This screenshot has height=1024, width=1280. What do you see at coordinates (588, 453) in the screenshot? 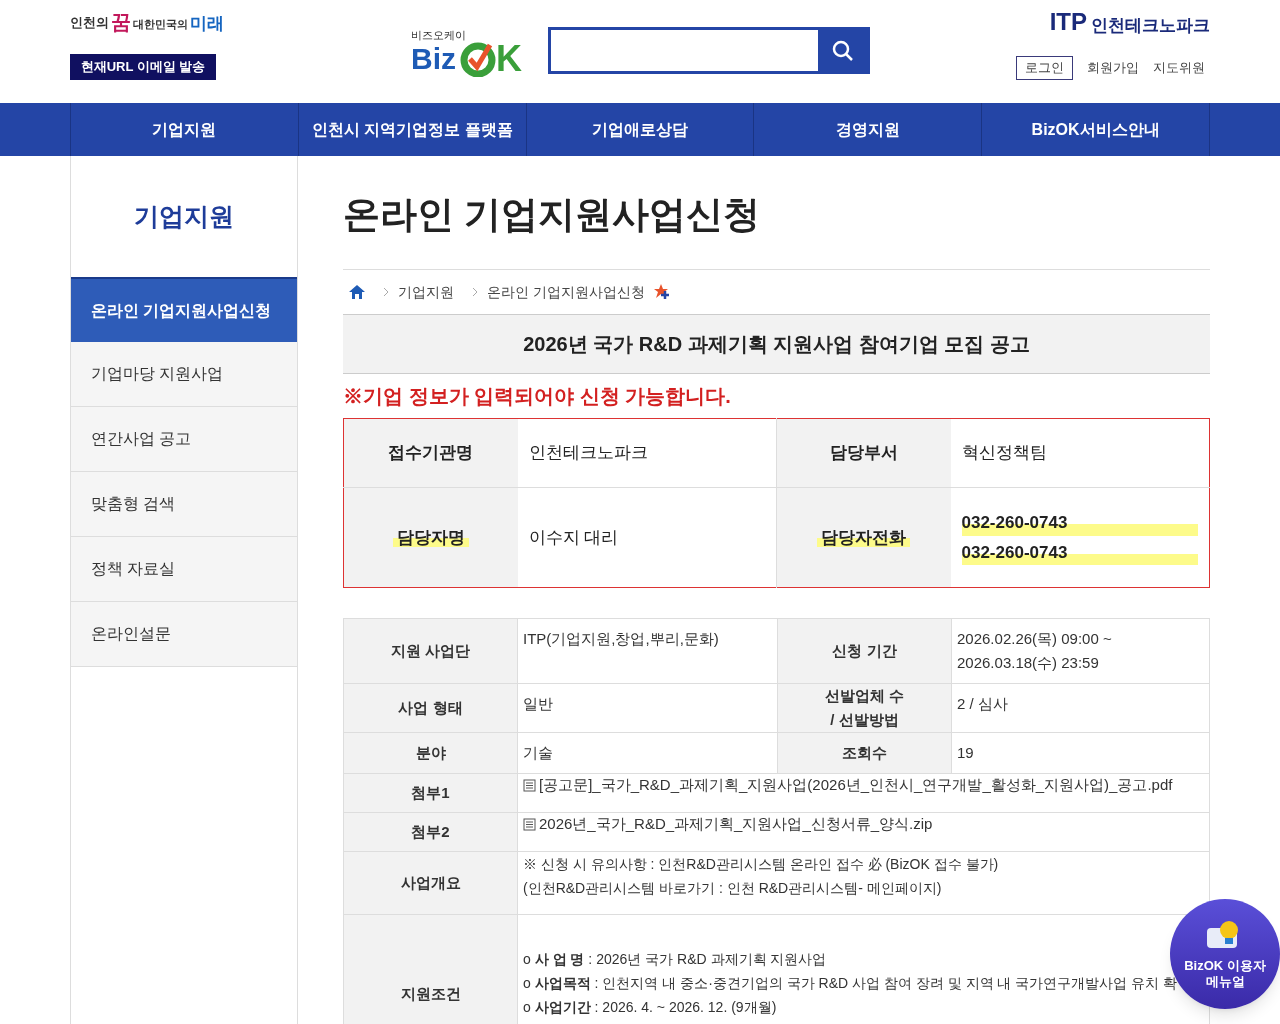
I see `field-value: 인천테크노파크` at bounding box center [588, 453].